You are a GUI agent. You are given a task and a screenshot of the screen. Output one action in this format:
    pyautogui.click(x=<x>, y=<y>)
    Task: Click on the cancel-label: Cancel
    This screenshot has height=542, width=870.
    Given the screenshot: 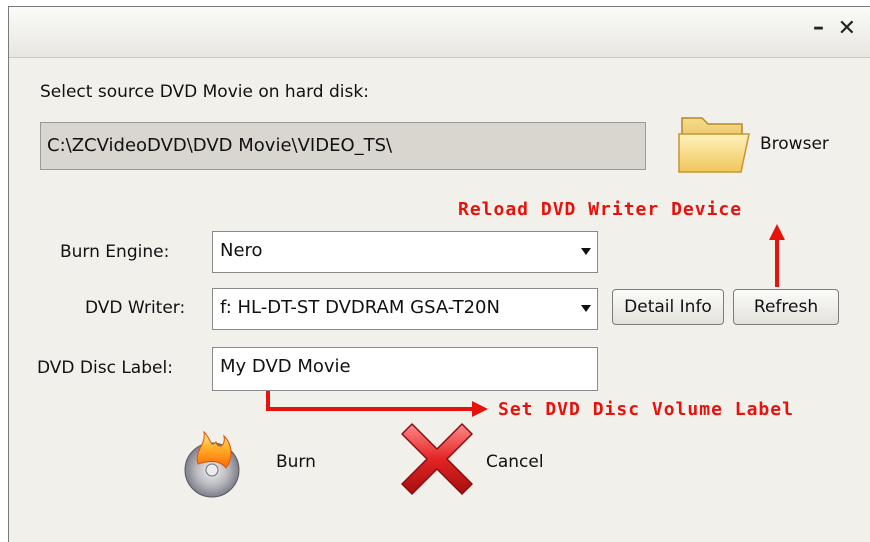 What is the action you would take?
    pyautogui.click(x=515, y=462)
    